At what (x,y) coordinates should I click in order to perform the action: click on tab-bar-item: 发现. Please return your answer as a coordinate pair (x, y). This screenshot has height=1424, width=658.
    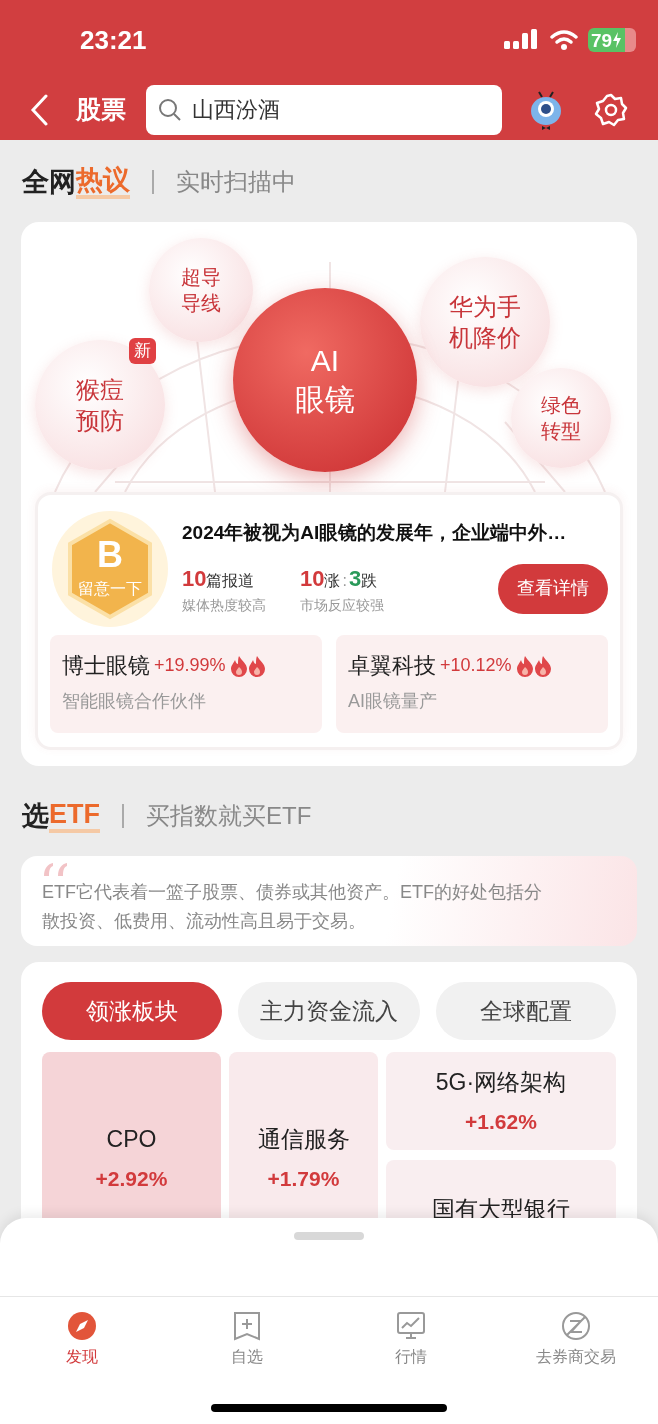
    Looking at the image, I should click on (82, 1340).